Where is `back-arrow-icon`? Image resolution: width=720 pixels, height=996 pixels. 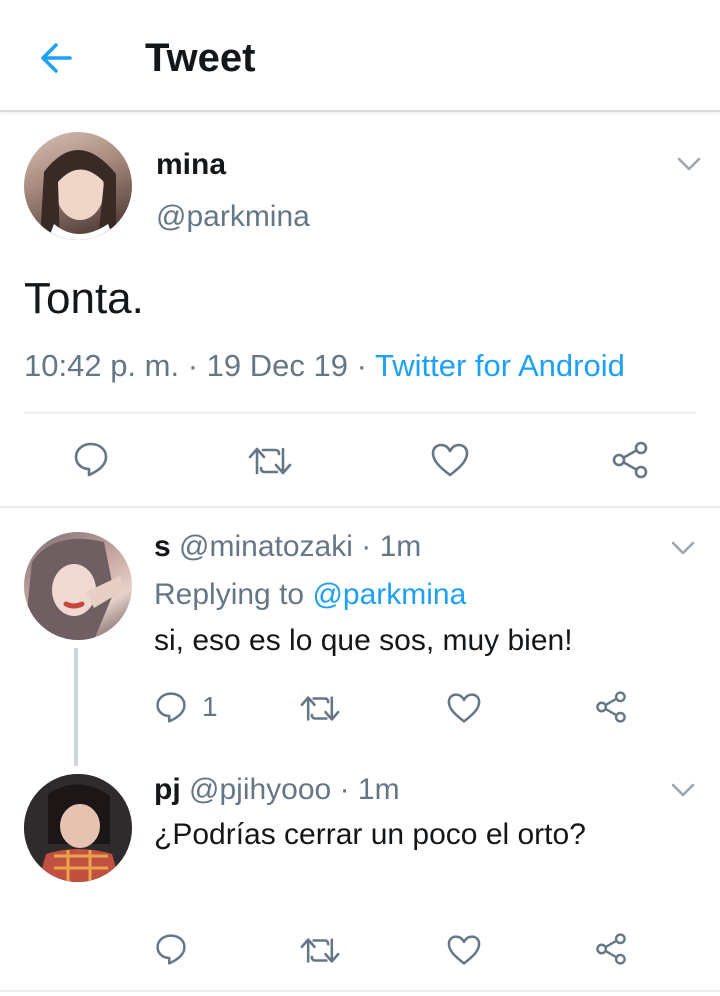 back-arrow-icon is located at coordinates (56, 58).